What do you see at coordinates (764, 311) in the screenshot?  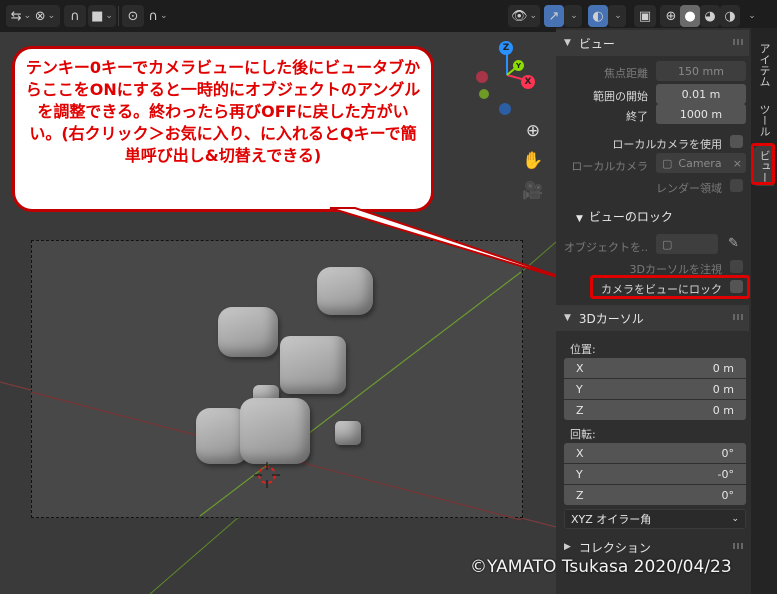 I see `sidebar-tabs: アイテム ツール ビュー` at bounding box center [764, 311].